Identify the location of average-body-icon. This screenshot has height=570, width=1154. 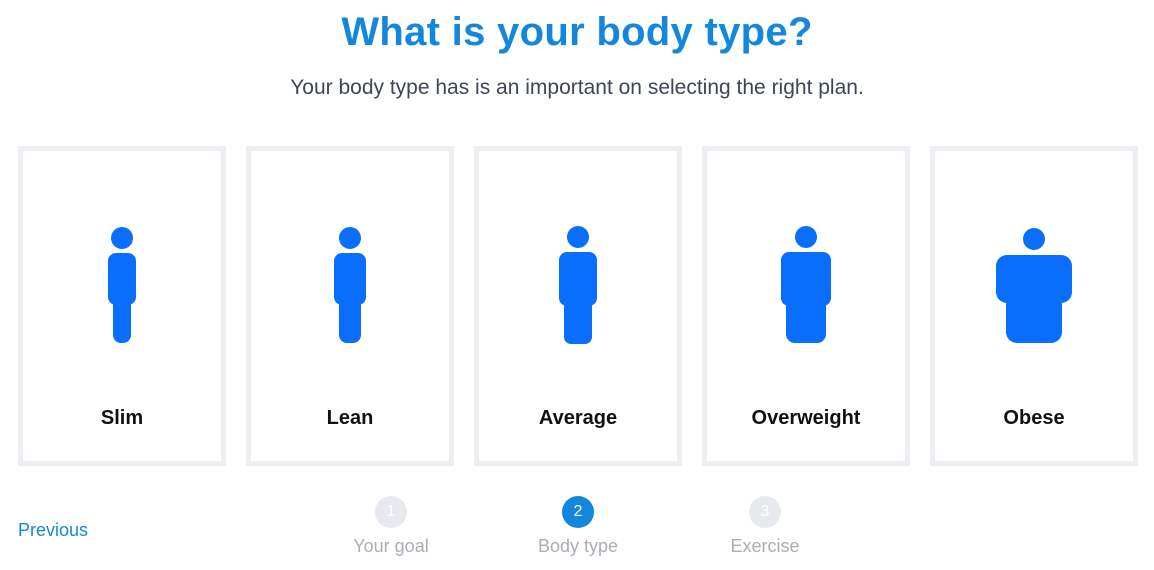
(578, 283).